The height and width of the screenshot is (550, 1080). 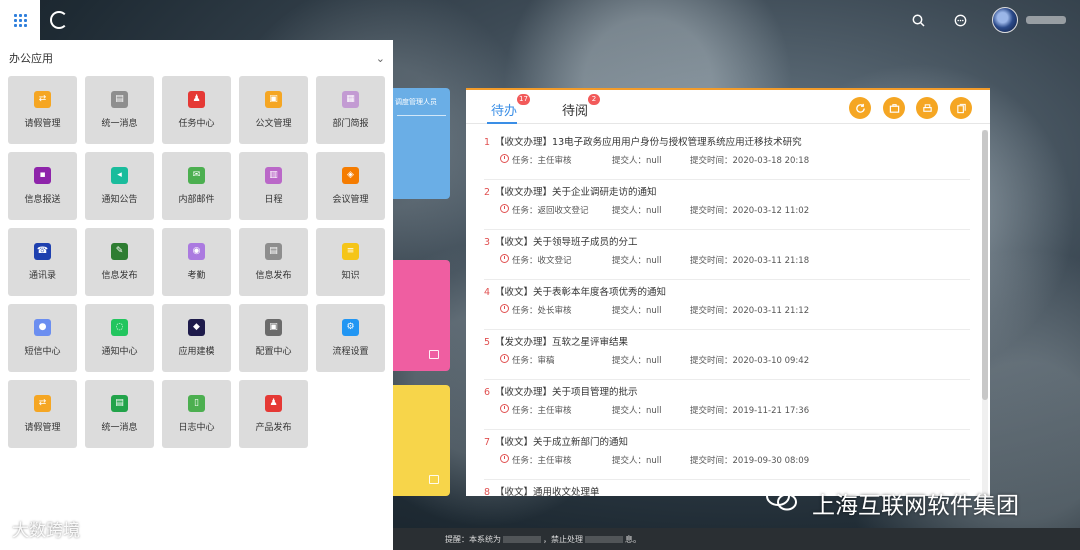 What do you see at coordinates (196, 414) in the screenshot?
I see `app-tile-23: ▯ 日志中心` at bounding box center [196, 414].